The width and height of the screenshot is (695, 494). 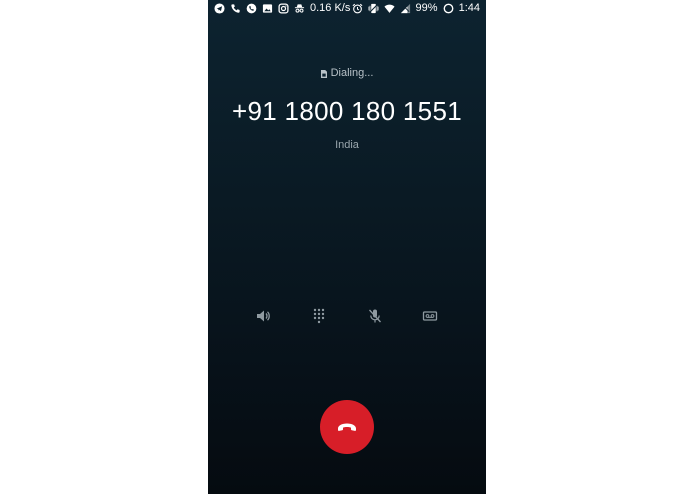 I want to click on instagram-icon, so click(x=283, y=8).